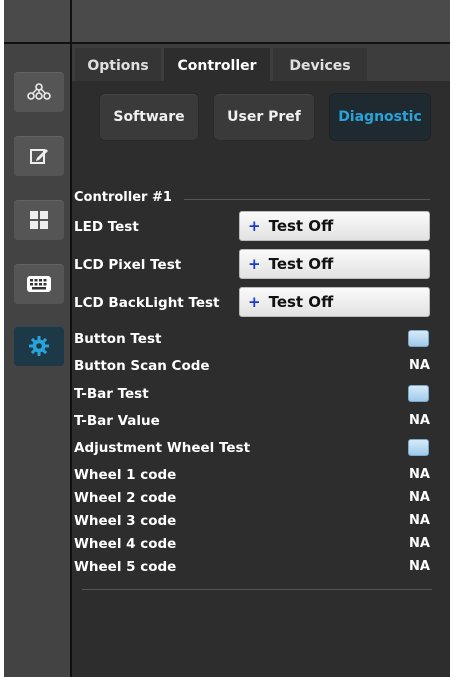 This screenshot has width=455, height=677. What do you see at coordinates (419, 420) in the screenshot?
I see `t-bar-value: NA` at bounding box center [419, 420].